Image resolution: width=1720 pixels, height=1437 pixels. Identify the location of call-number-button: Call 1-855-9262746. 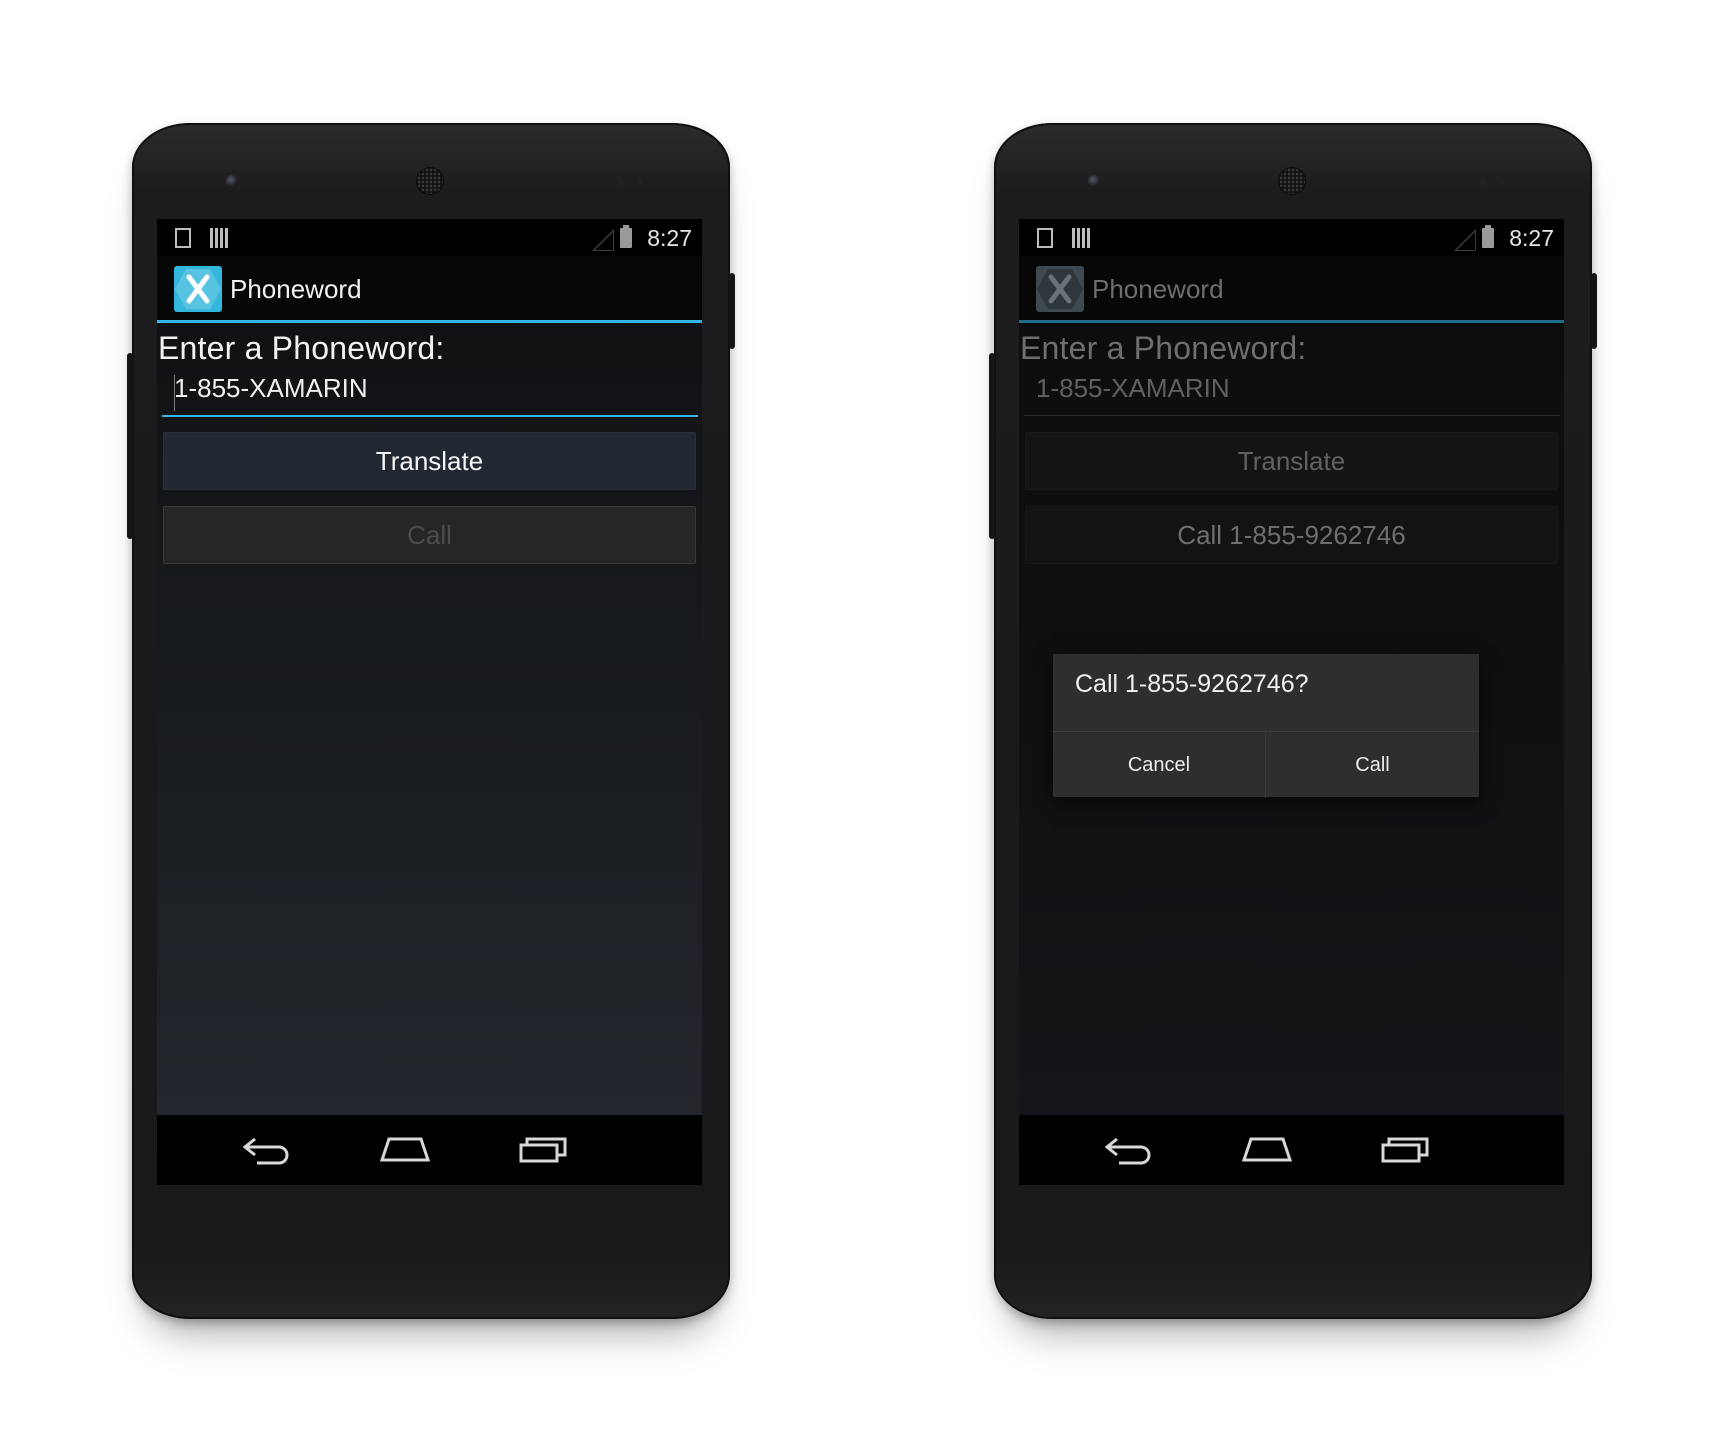
(1291, 535).